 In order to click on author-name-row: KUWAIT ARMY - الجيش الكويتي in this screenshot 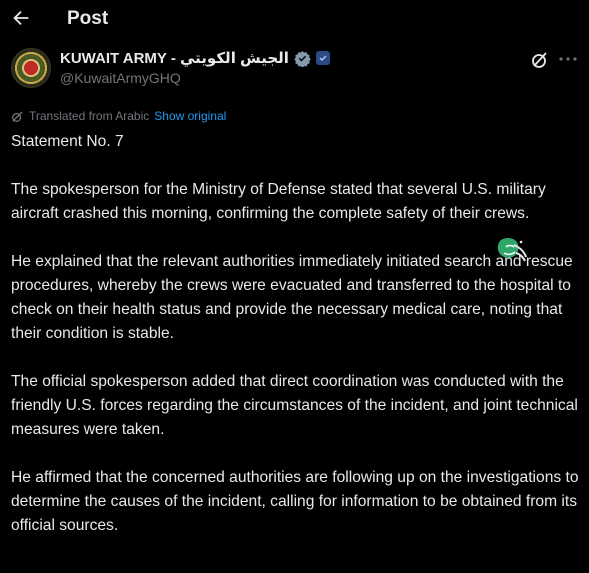, I will do `click(195, 58)`.